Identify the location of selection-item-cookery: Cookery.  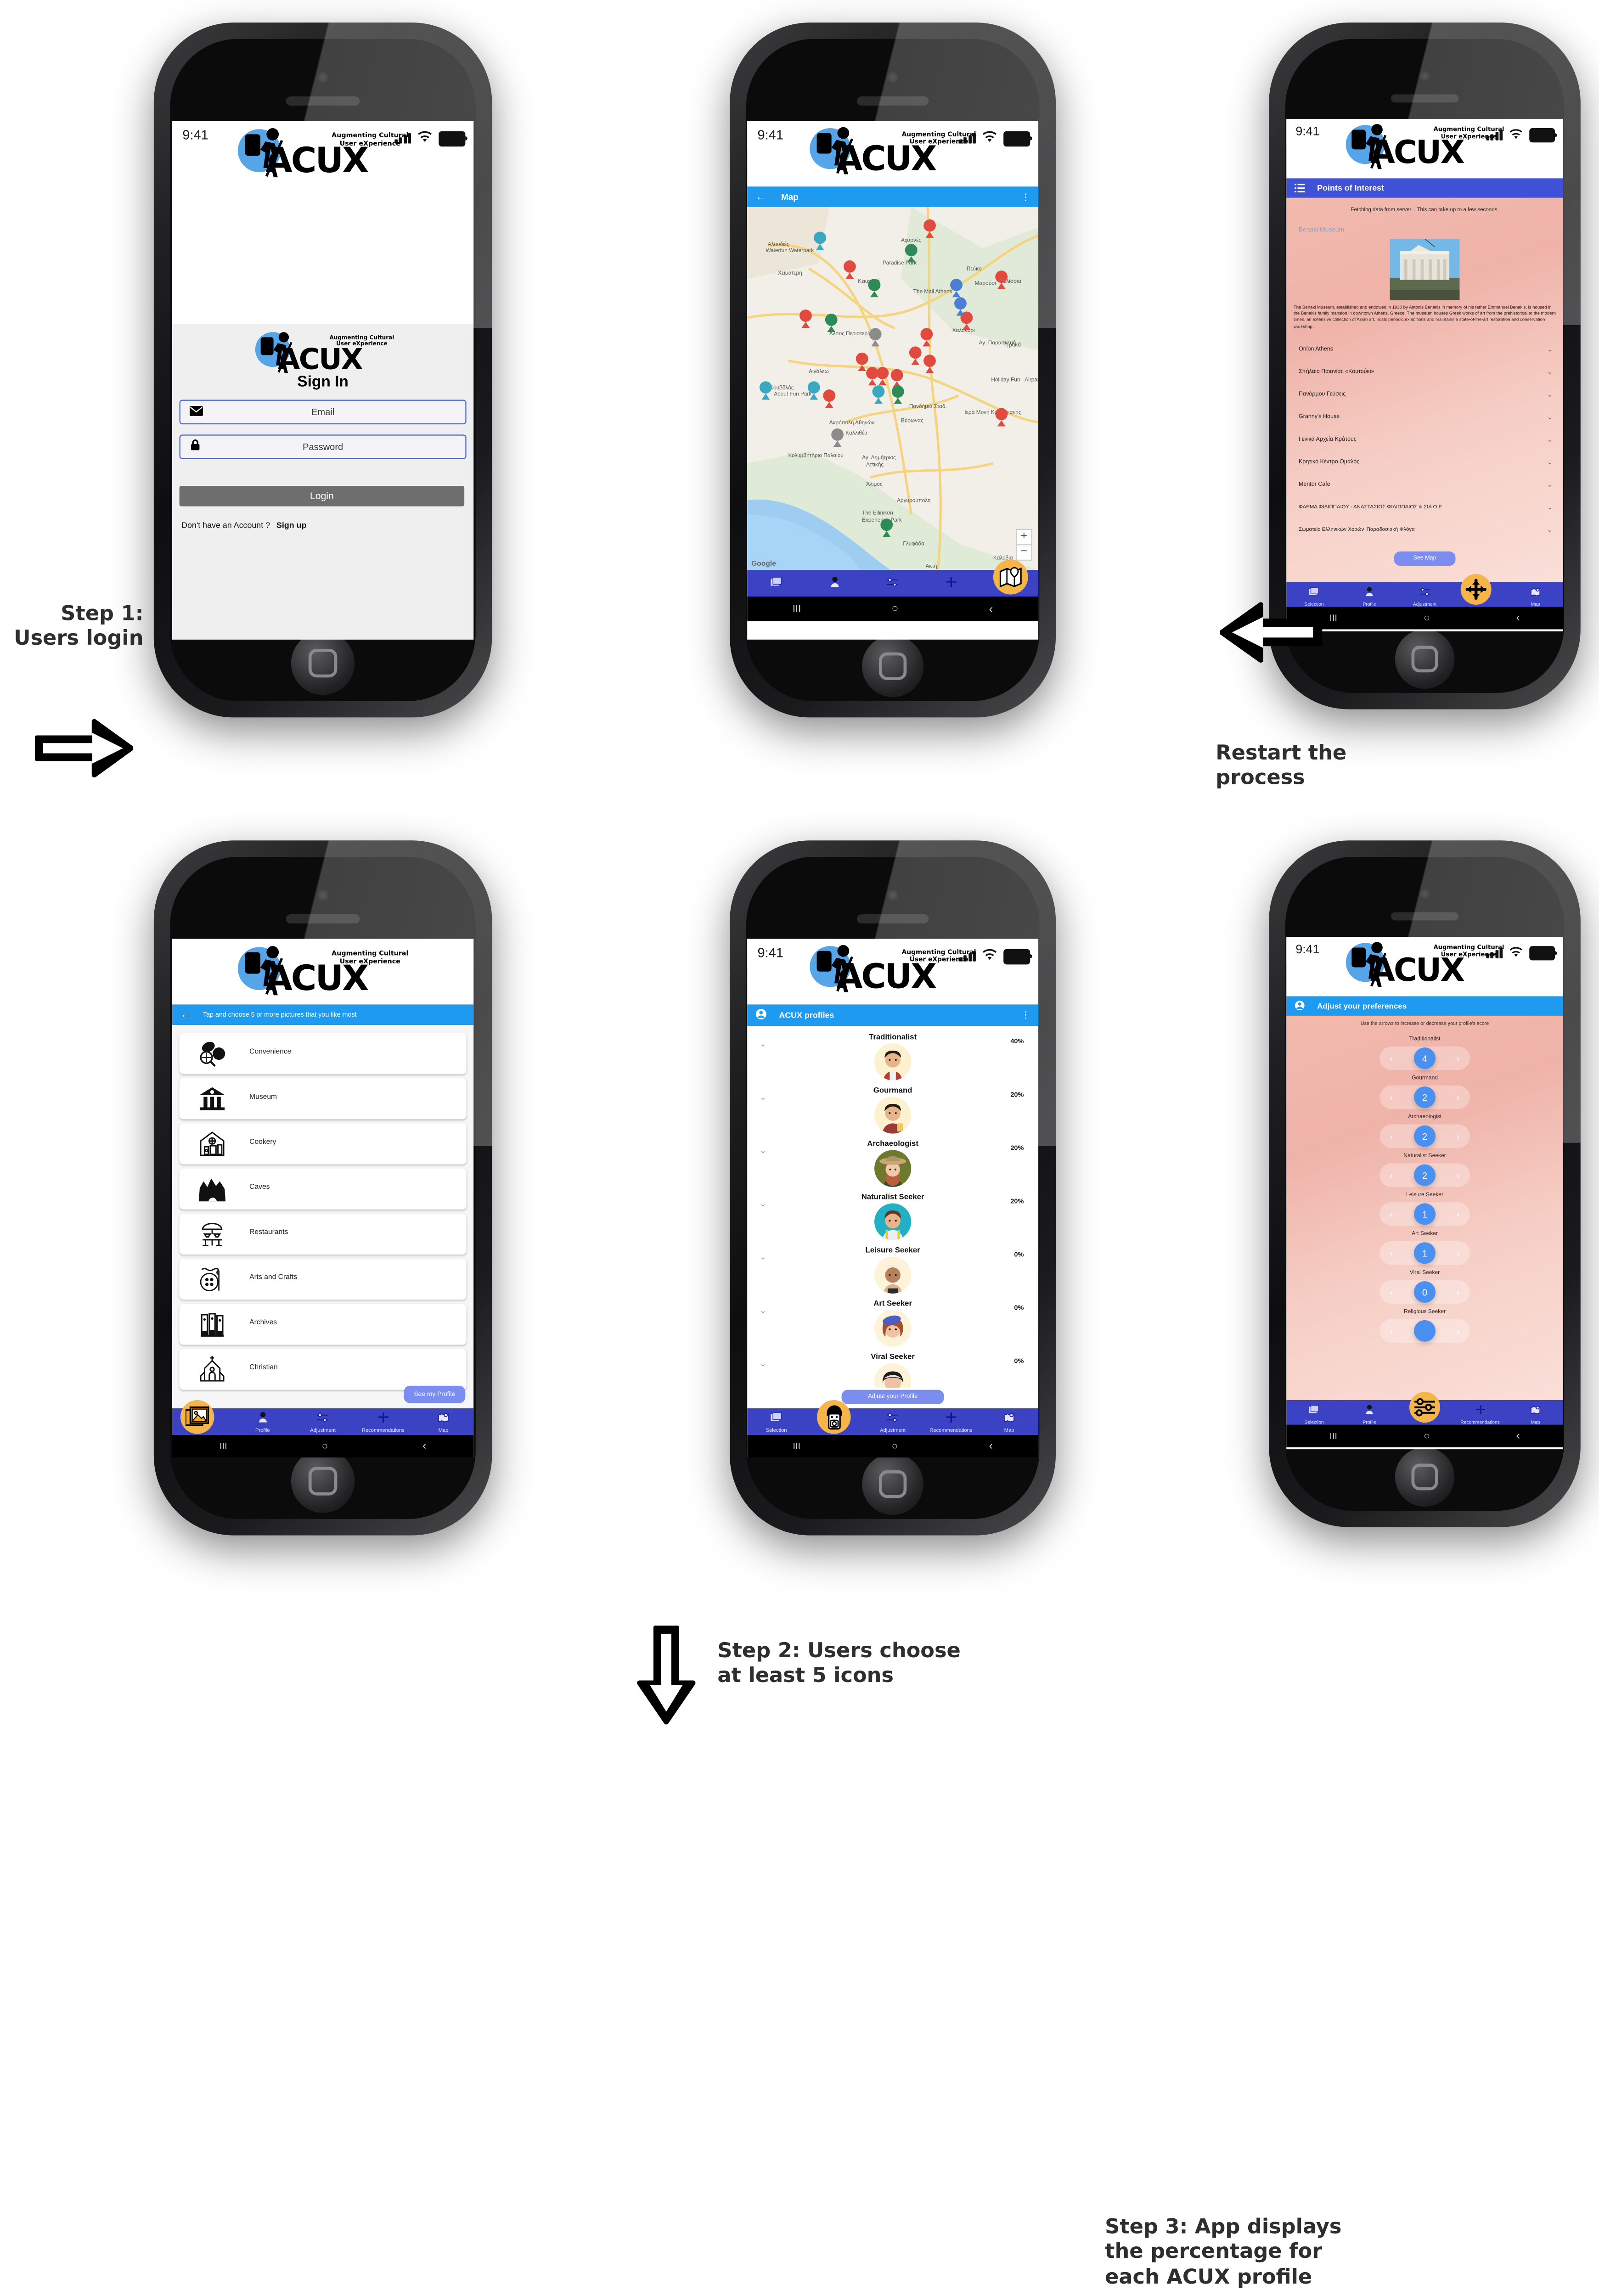
(323, 1144).